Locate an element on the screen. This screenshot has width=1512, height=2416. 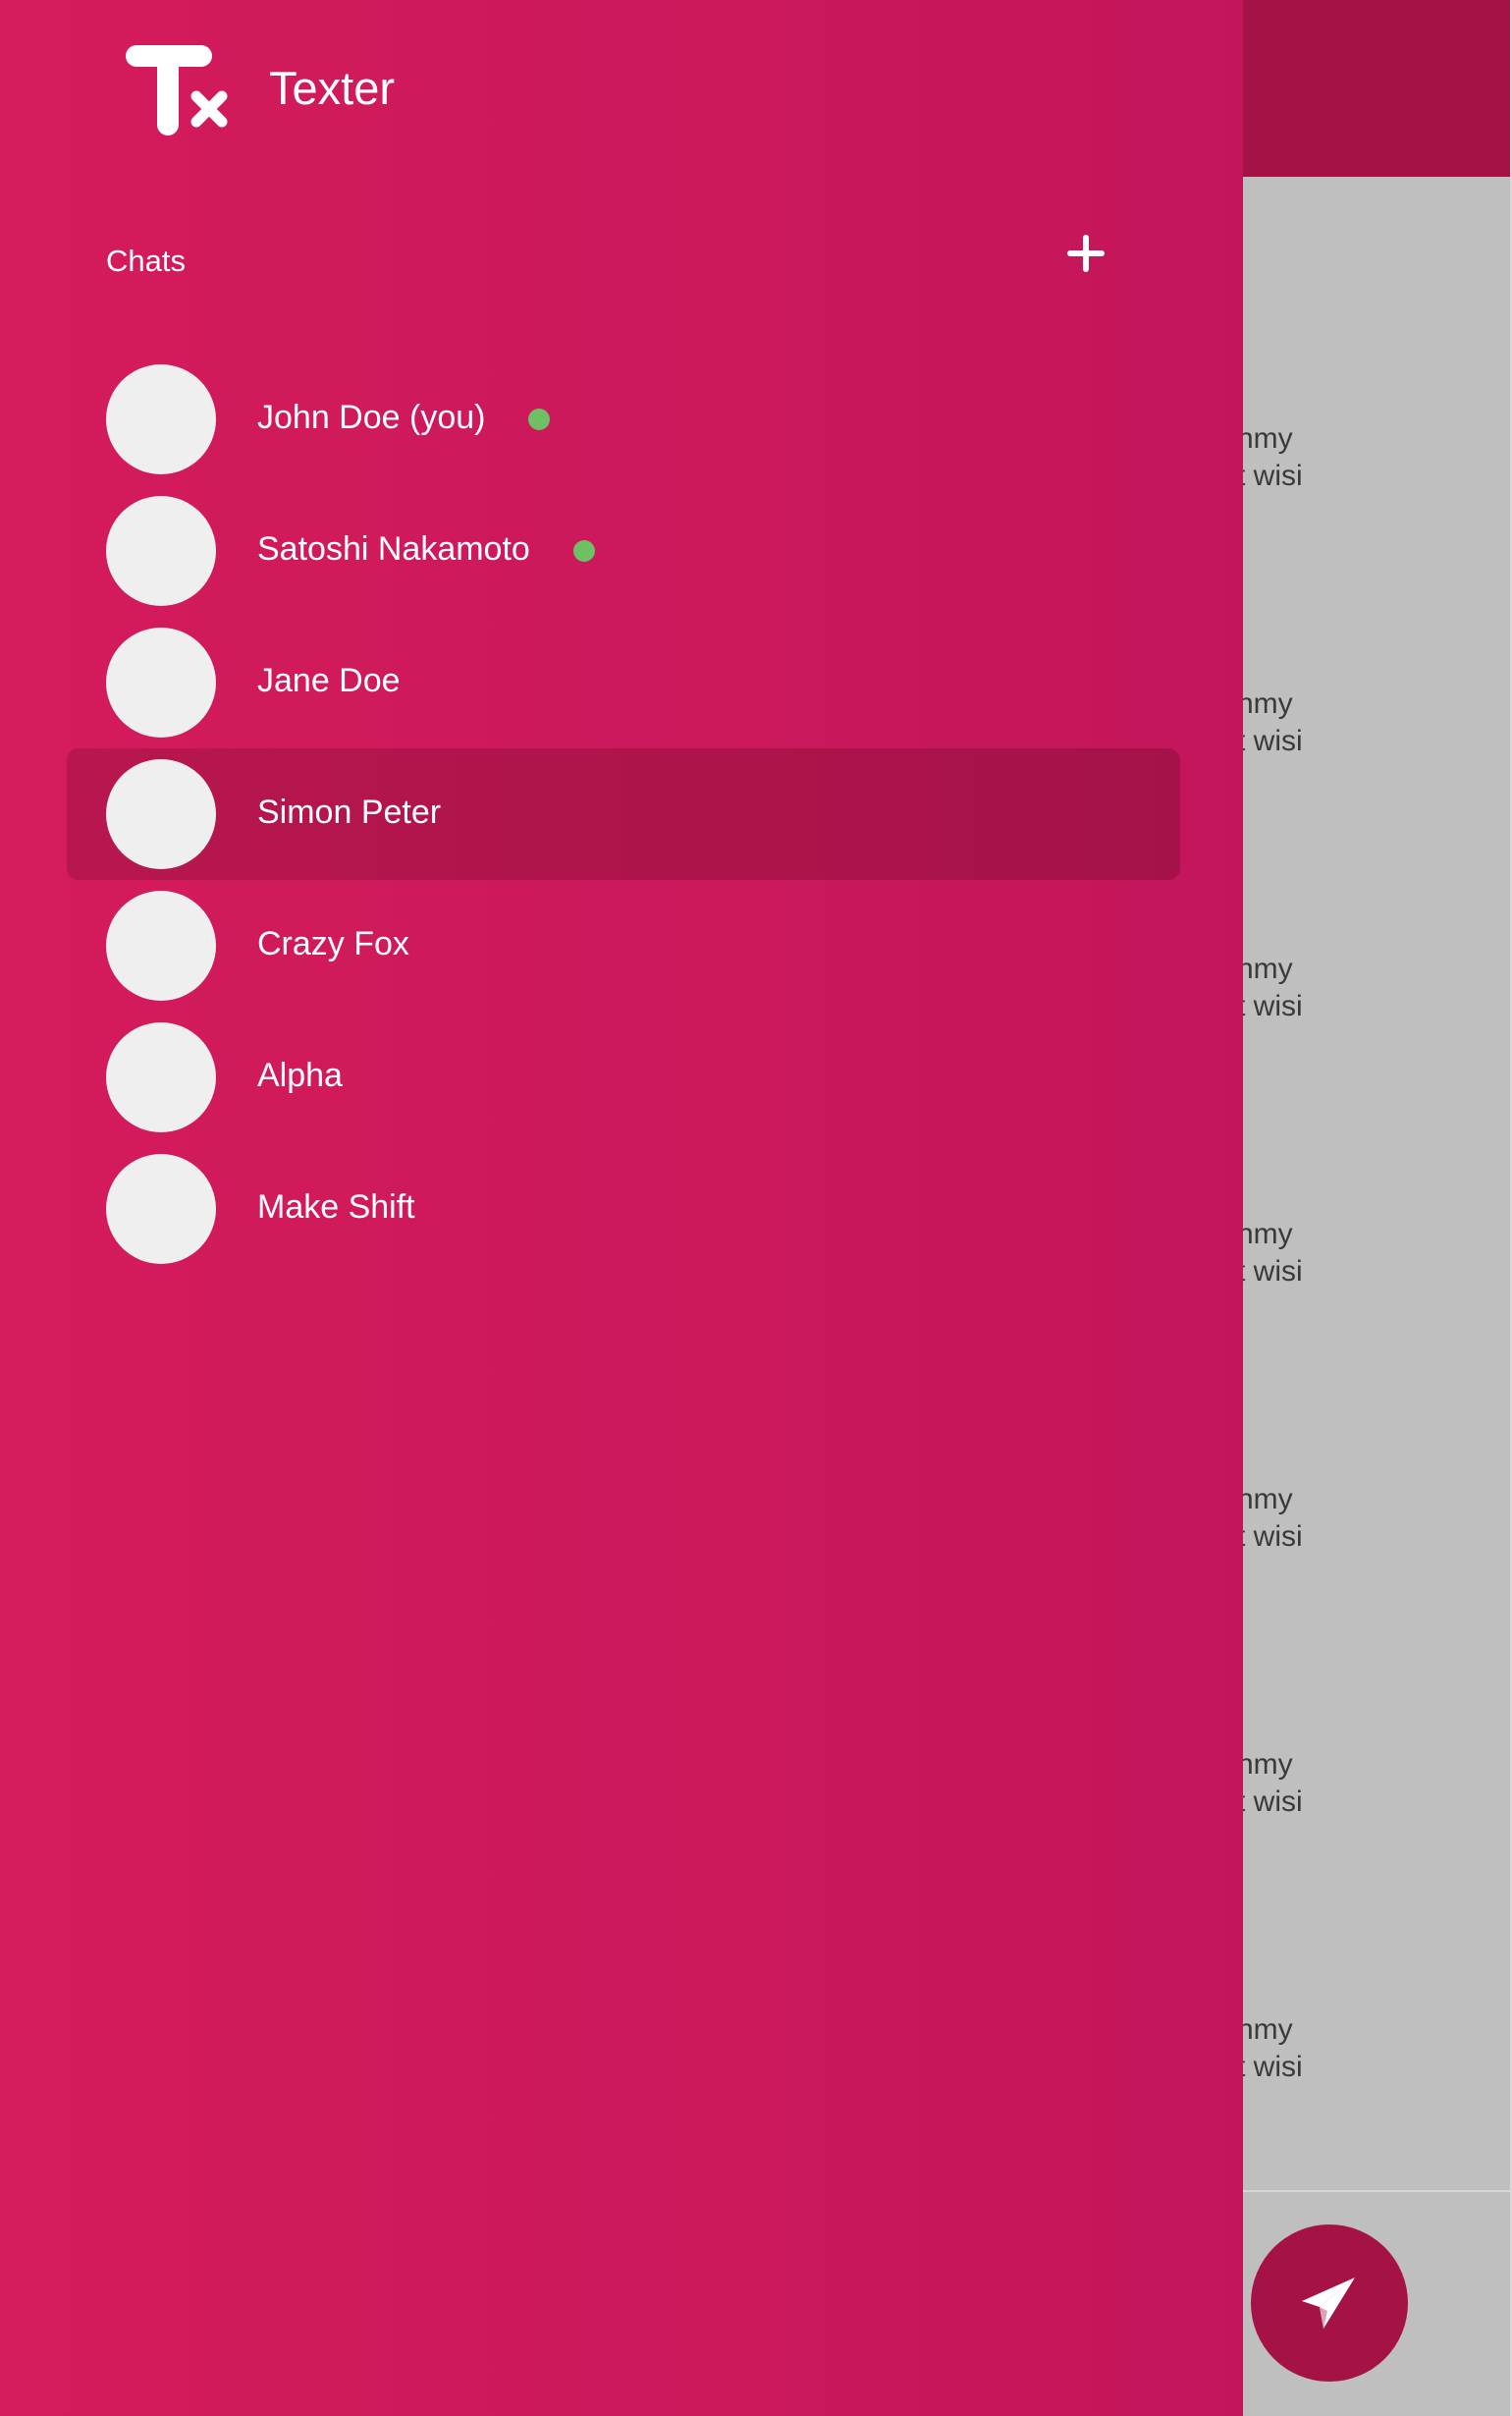
chat-item: John Doe (you) is located at coordinates (622, 419).